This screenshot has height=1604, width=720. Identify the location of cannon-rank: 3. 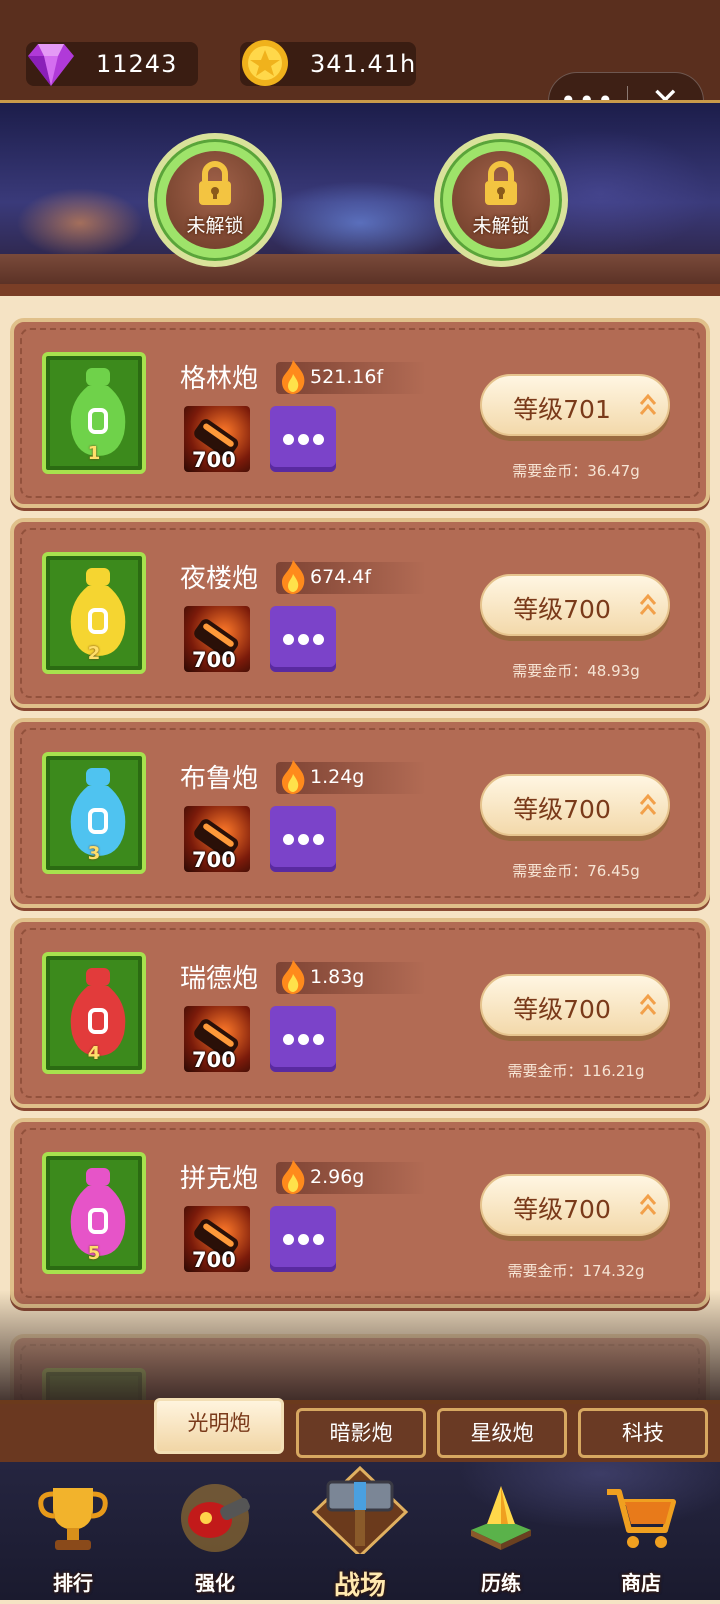
(94, 853).